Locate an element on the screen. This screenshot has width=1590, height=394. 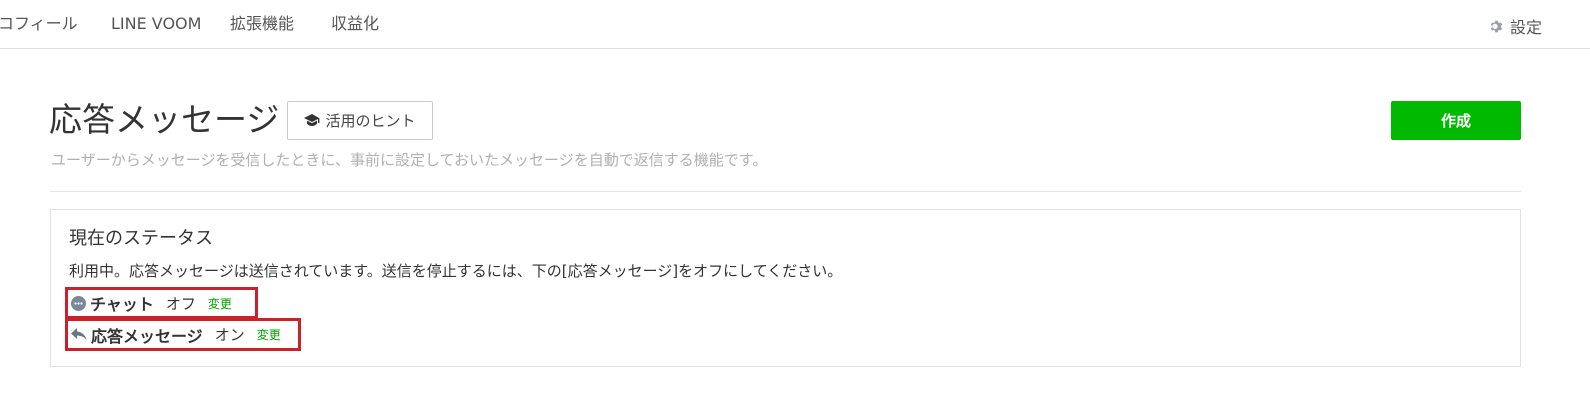
top-navigation: コフィール LINE VOOM 拡張機能 収益化 設定 is located at coordinates (795, 24).